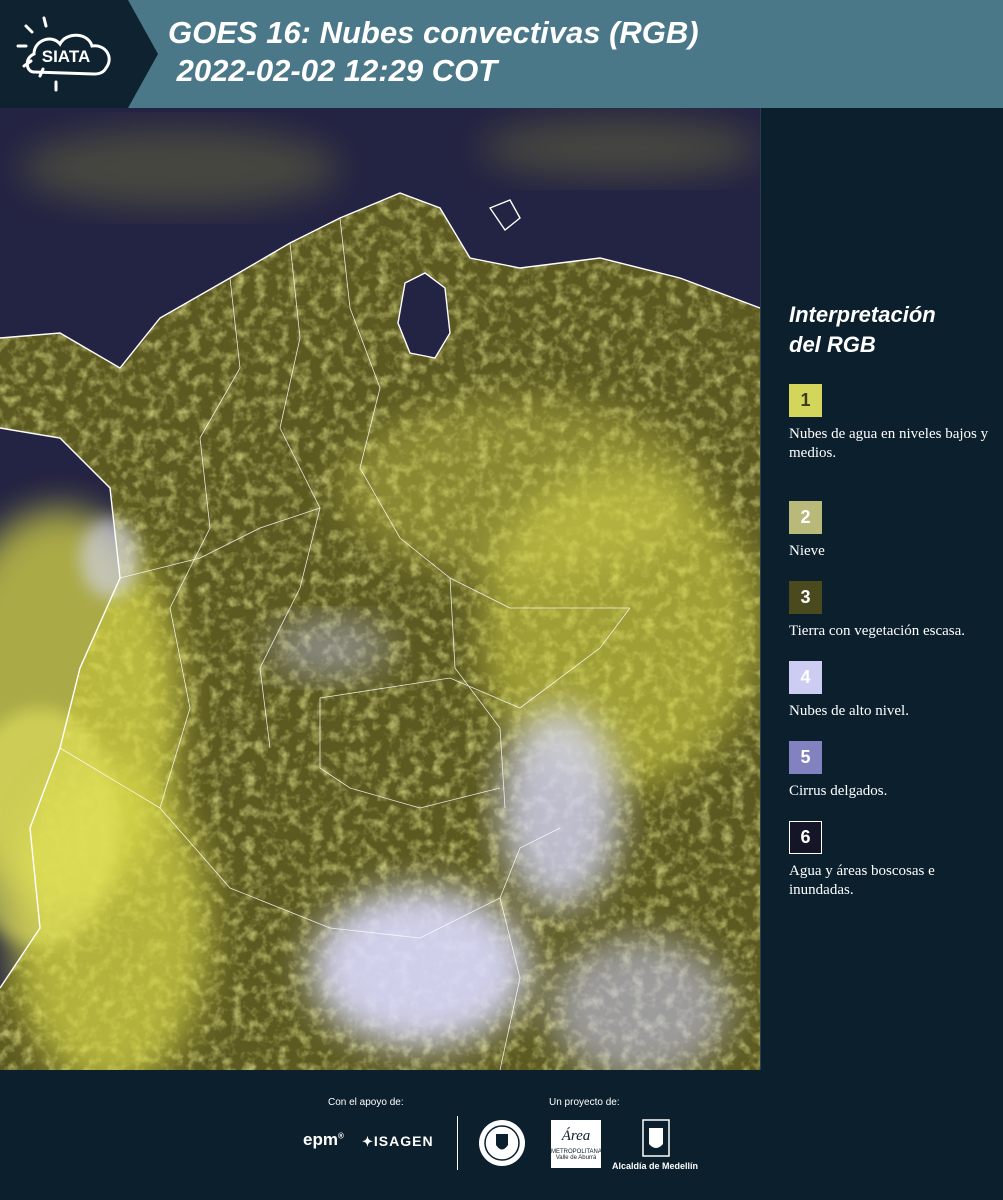 This screenshot has height=1200, width=1003. I want to click on medellin-seal-icon, so click(502, 1143).